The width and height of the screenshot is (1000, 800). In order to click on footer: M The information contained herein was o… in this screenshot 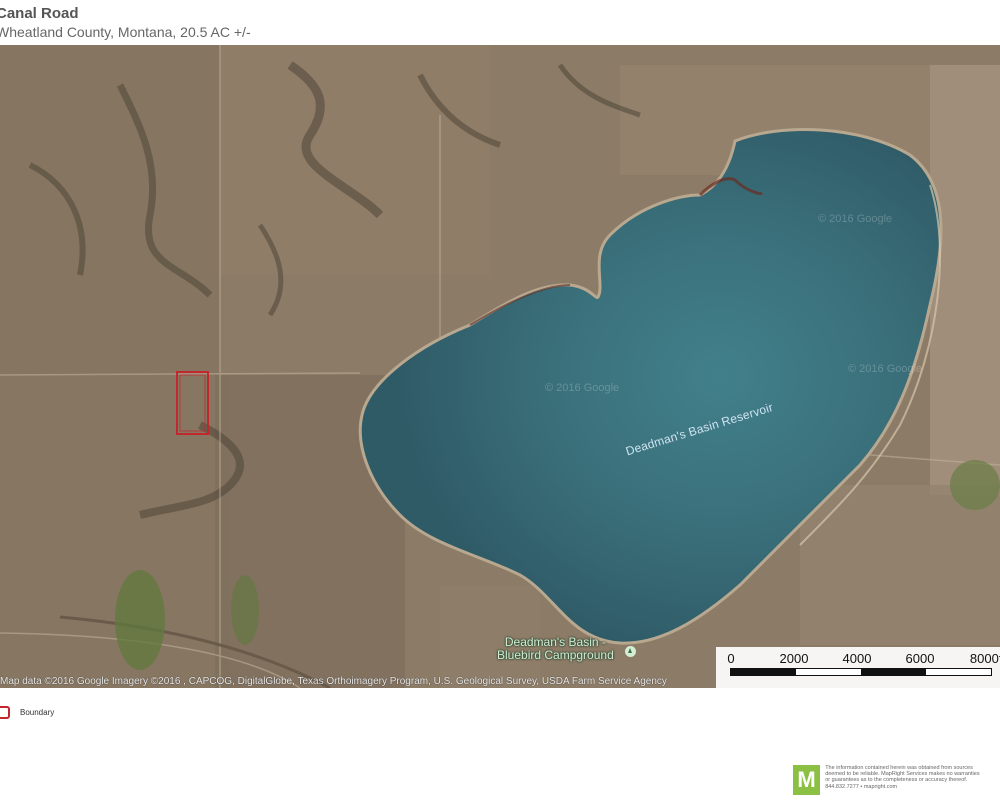, I will do `click(896, 782)`.